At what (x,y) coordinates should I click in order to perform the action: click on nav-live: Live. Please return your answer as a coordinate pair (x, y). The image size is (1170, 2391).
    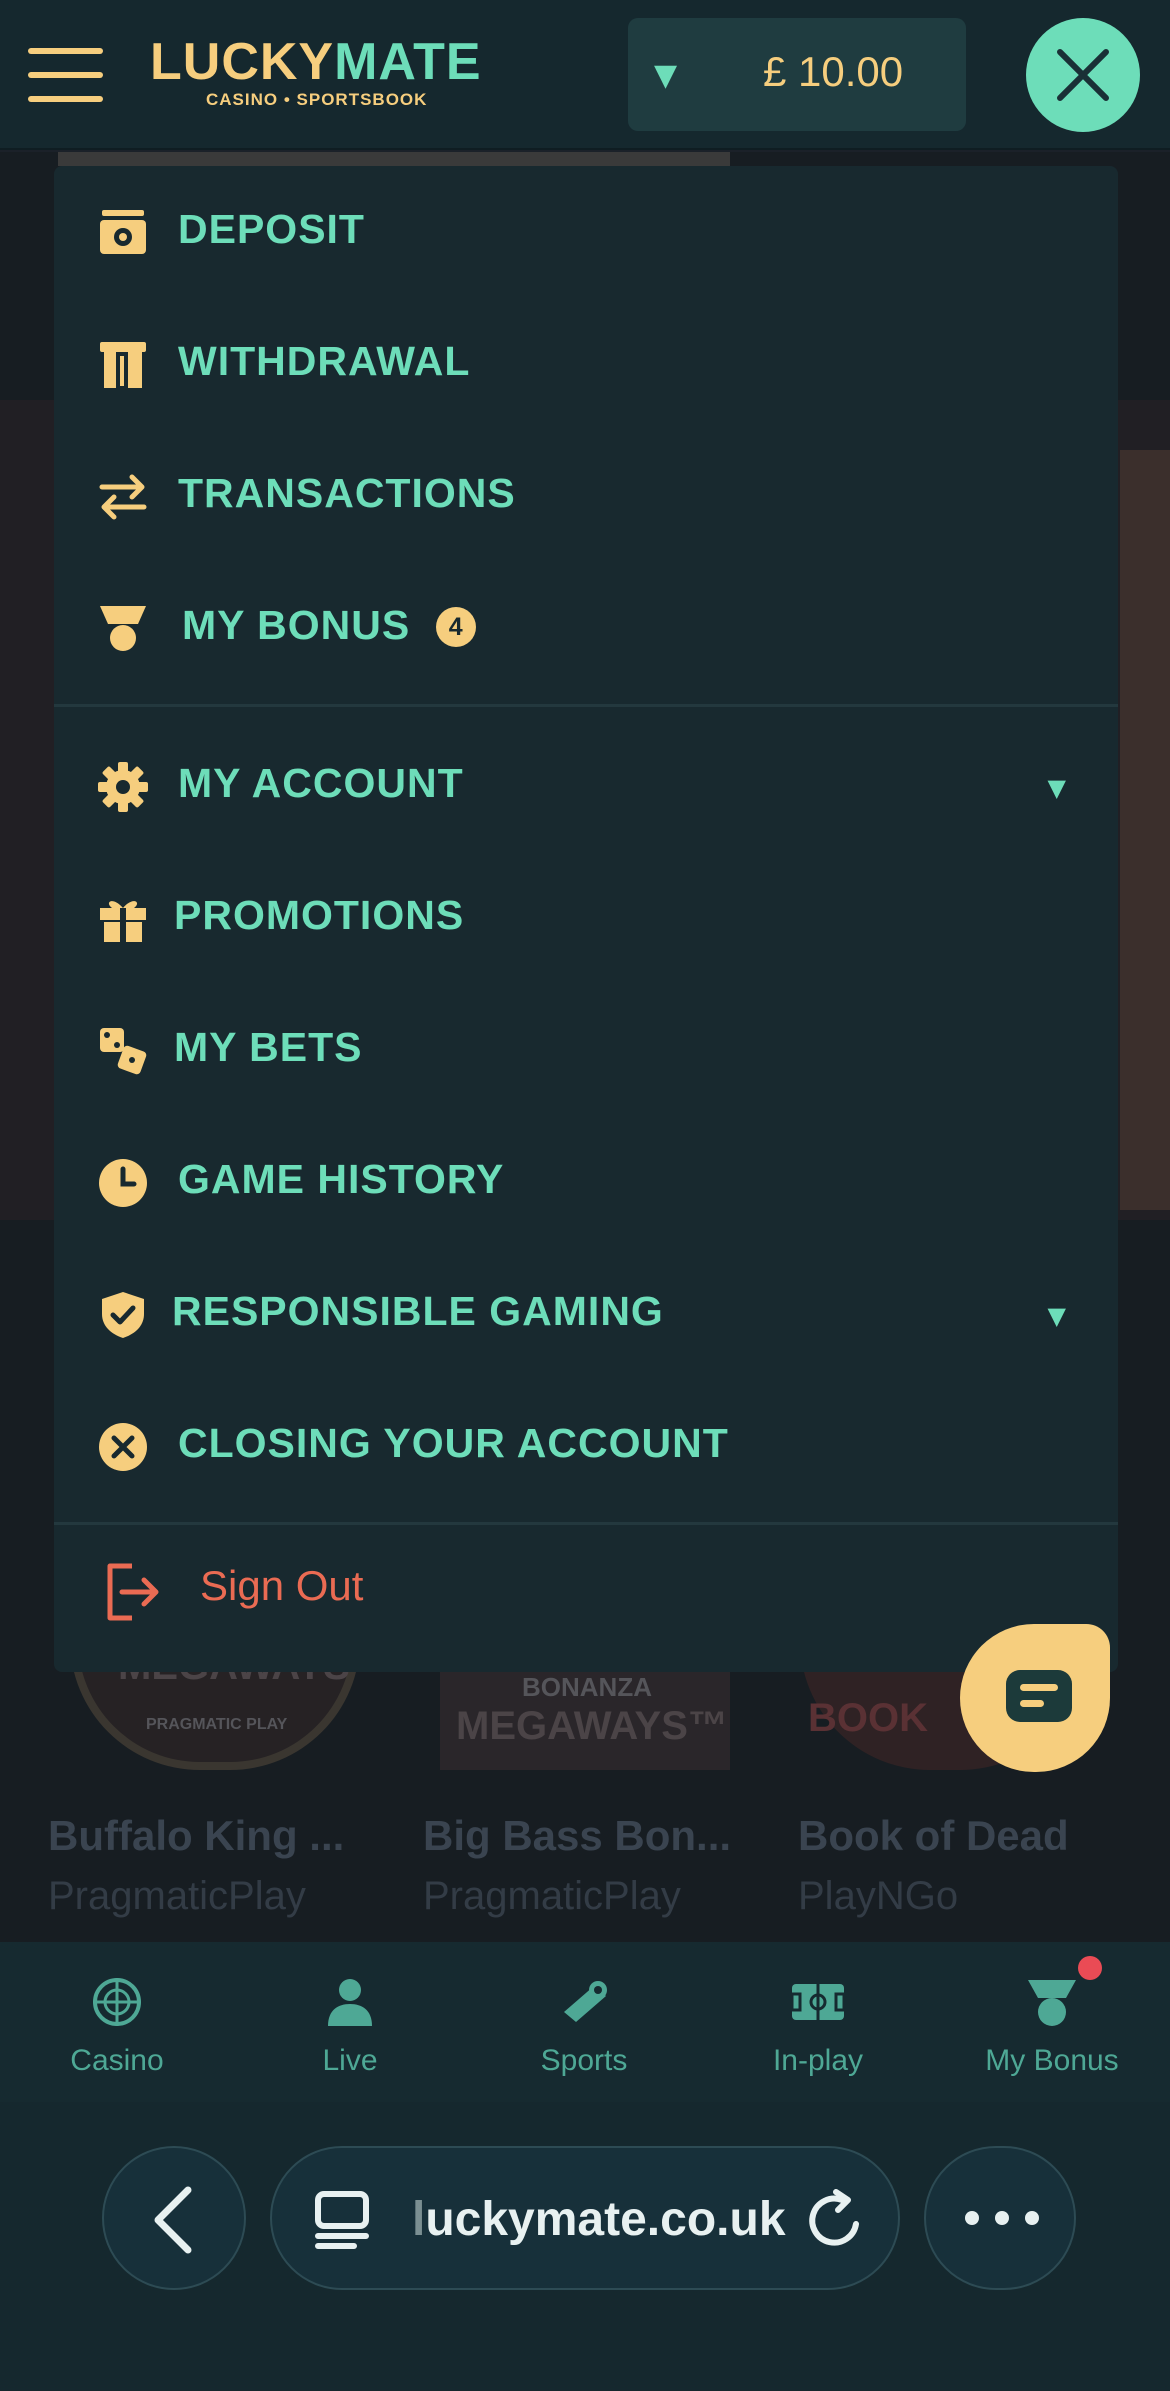
    Looking at the image, I should click on (350, 2027).